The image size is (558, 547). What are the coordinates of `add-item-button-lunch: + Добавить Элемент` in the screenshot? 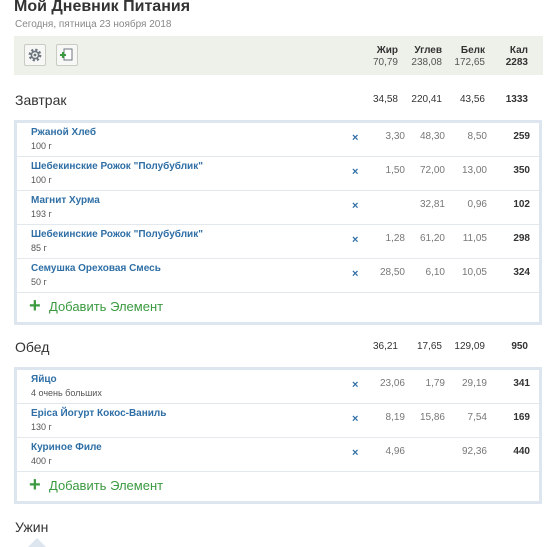 It's located at (278, 486).